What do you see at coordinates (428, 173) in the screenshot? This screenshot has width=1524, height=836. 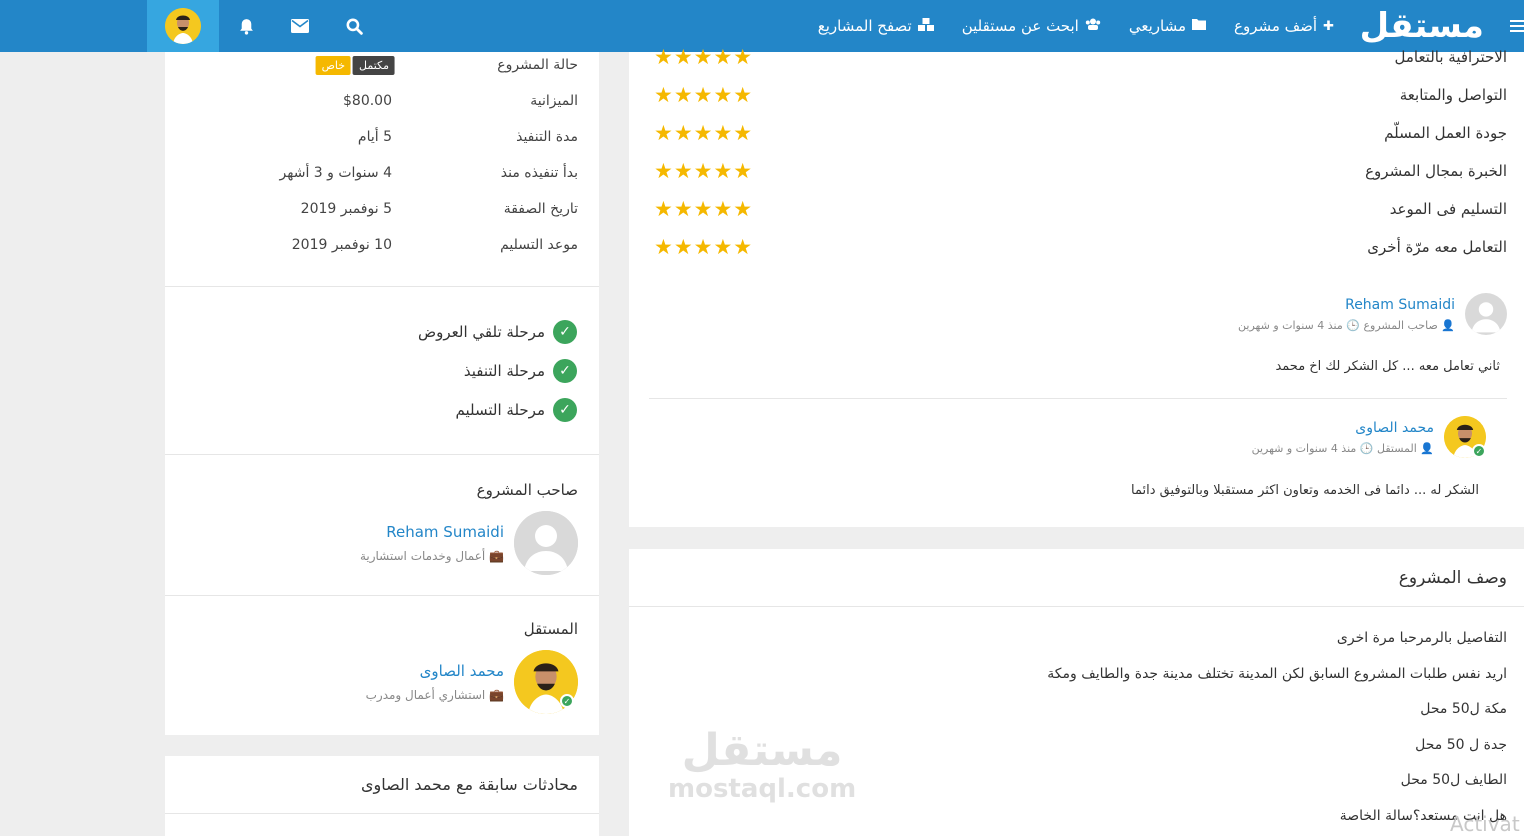 I see `meta-row-started: بدأ تنفيذه منذ 4 سنوات و 3 أشهر` at bounding box center [428, 173].